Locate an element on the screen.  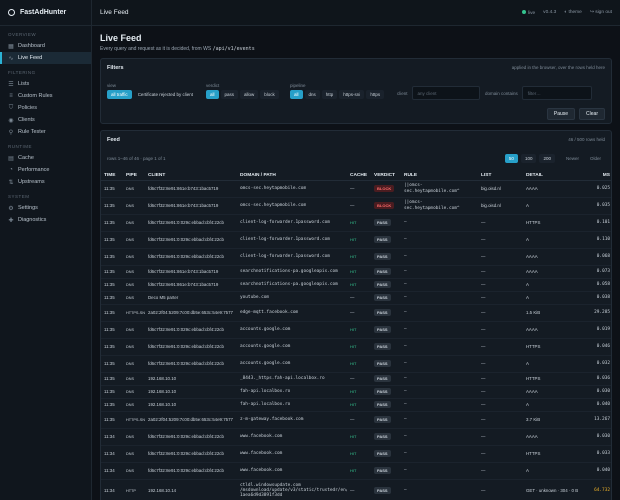
version-label: v0.4.3 is located at coordinates (550, 12).